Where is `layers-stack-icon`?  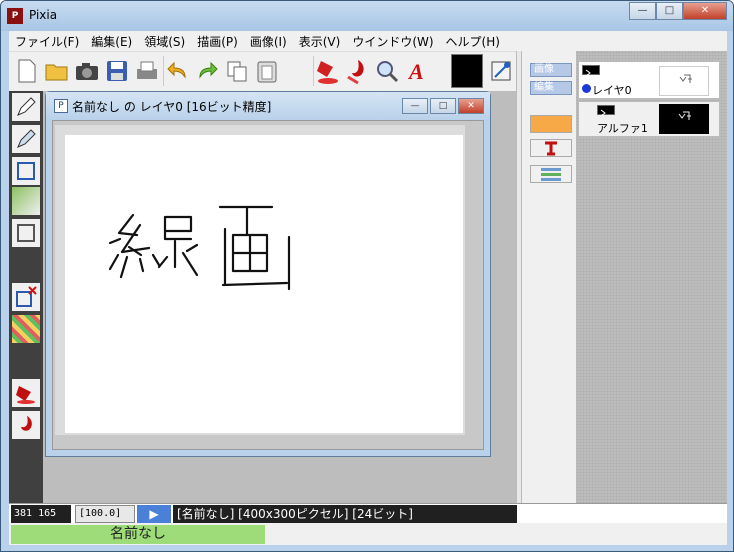 layers-stack-icon is located at coordinates (551, 174).